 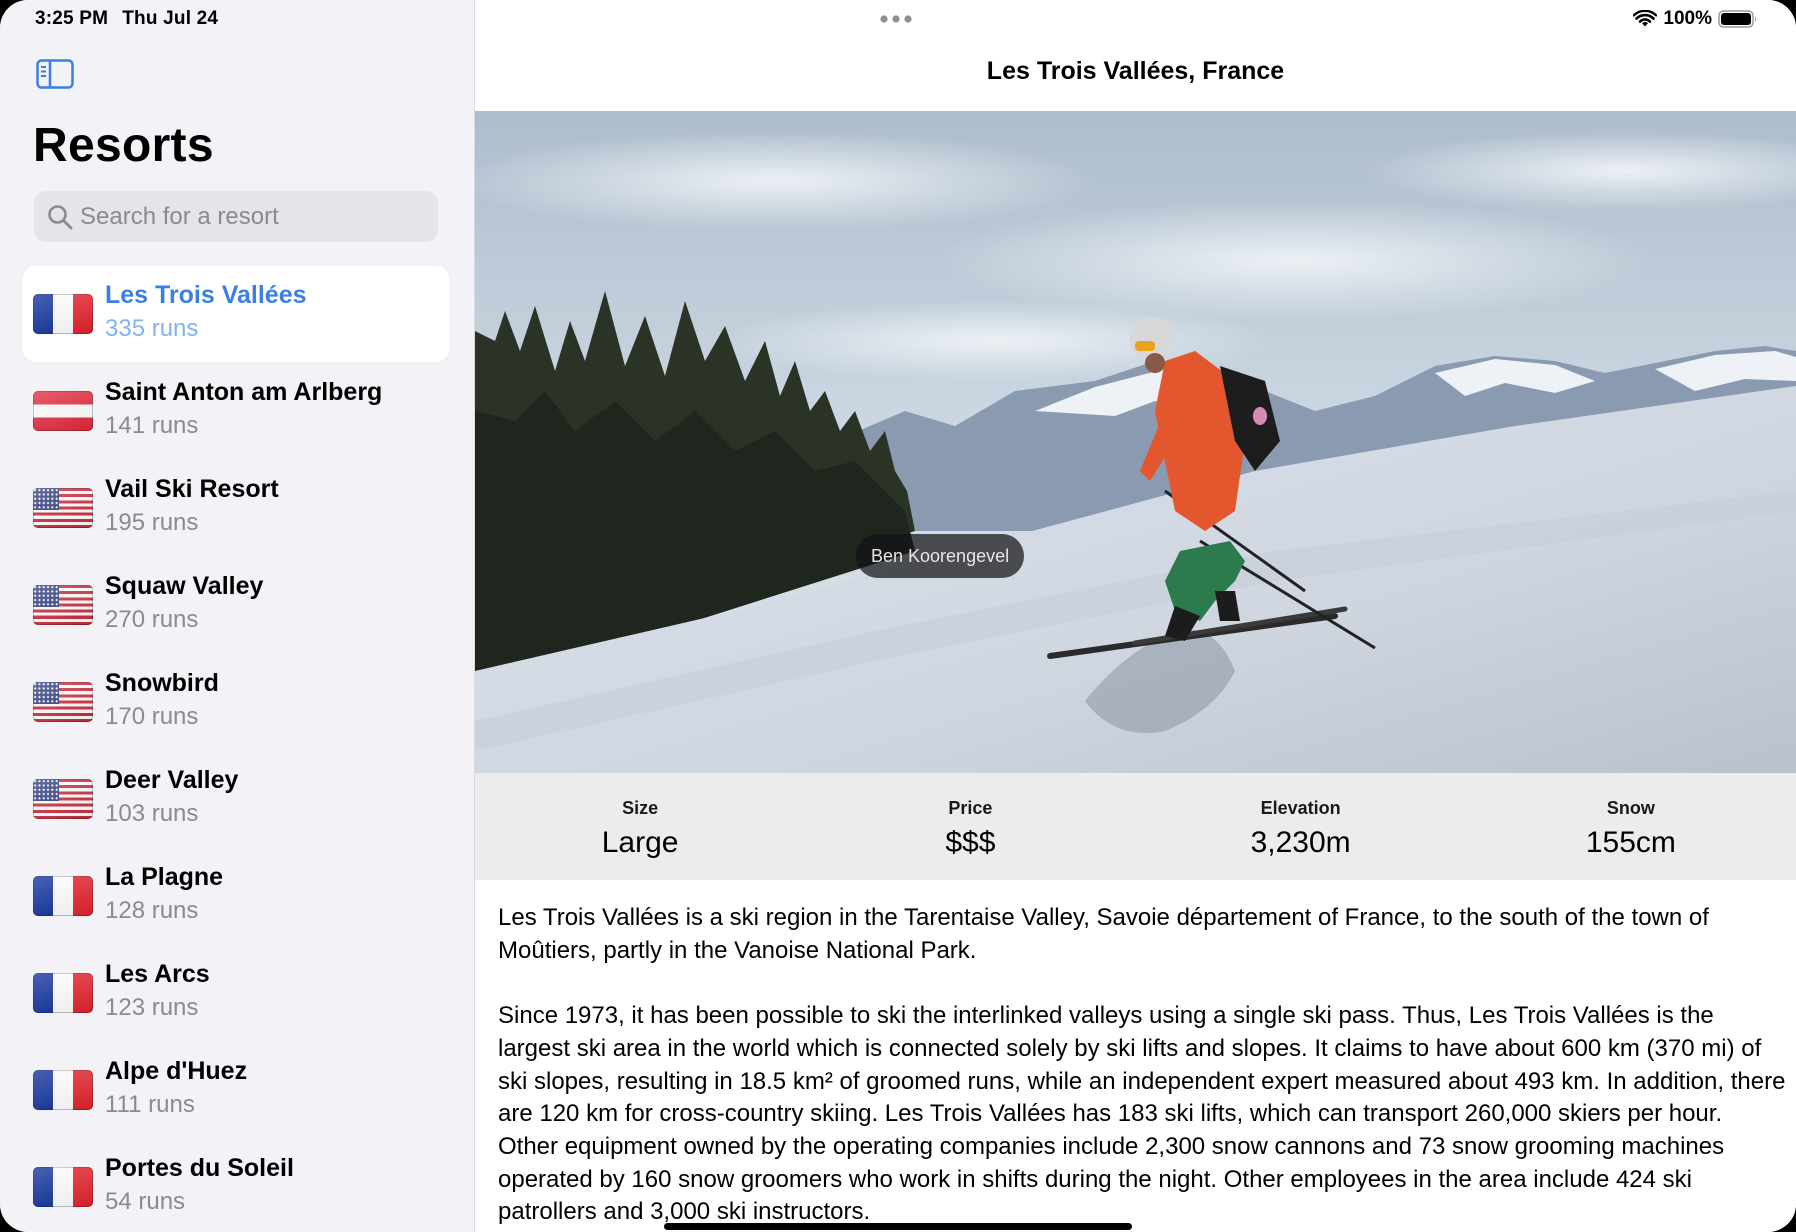 I want to click on stat-value: 155cm, so click(x=1630, y=842).